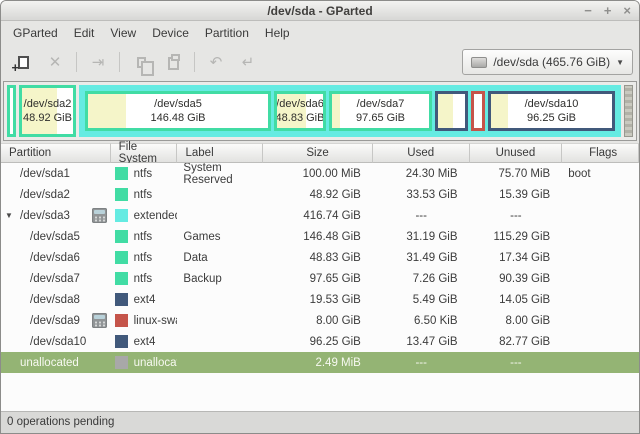 This screenshot has width=640, height=434. I want to click on filesystem-name: ext4, so click(144, 299).